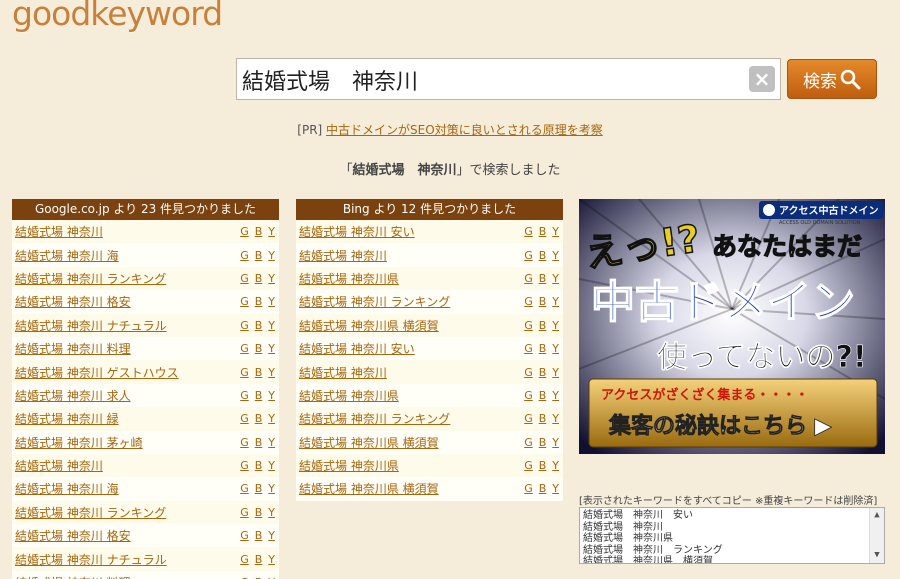 The width and height of the screenshot is (900, 579). I want to click on logo: goodkeyword, so click(117, 16).